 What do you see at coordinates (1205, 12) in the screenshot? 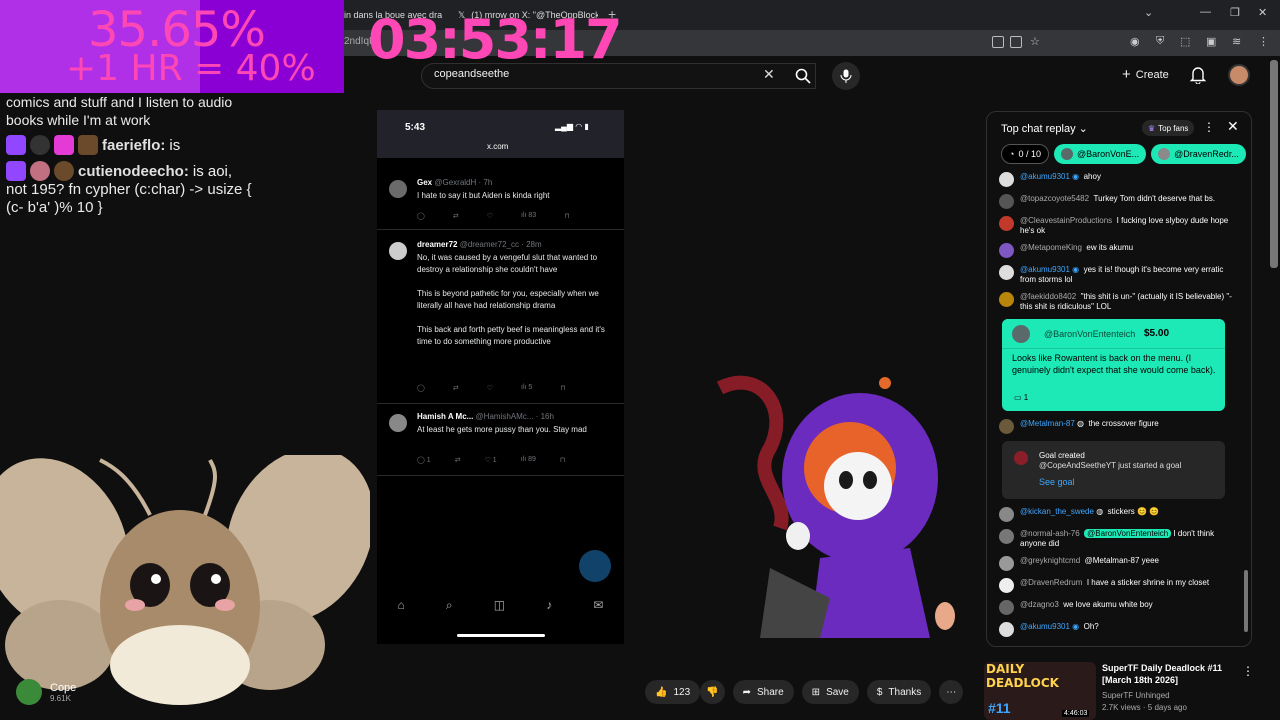
I see `minimize-icon: —` at bounding box center [1205, 12].